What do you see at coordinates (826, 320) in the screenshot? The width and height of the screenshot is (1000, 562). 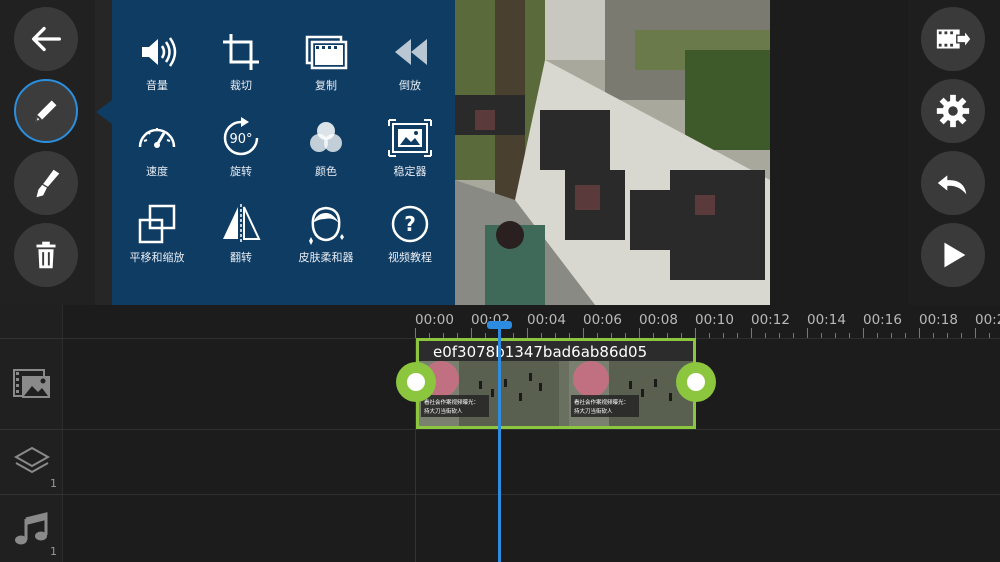 I see `ruler-label: 00:14` at bounding box center [826, 320].